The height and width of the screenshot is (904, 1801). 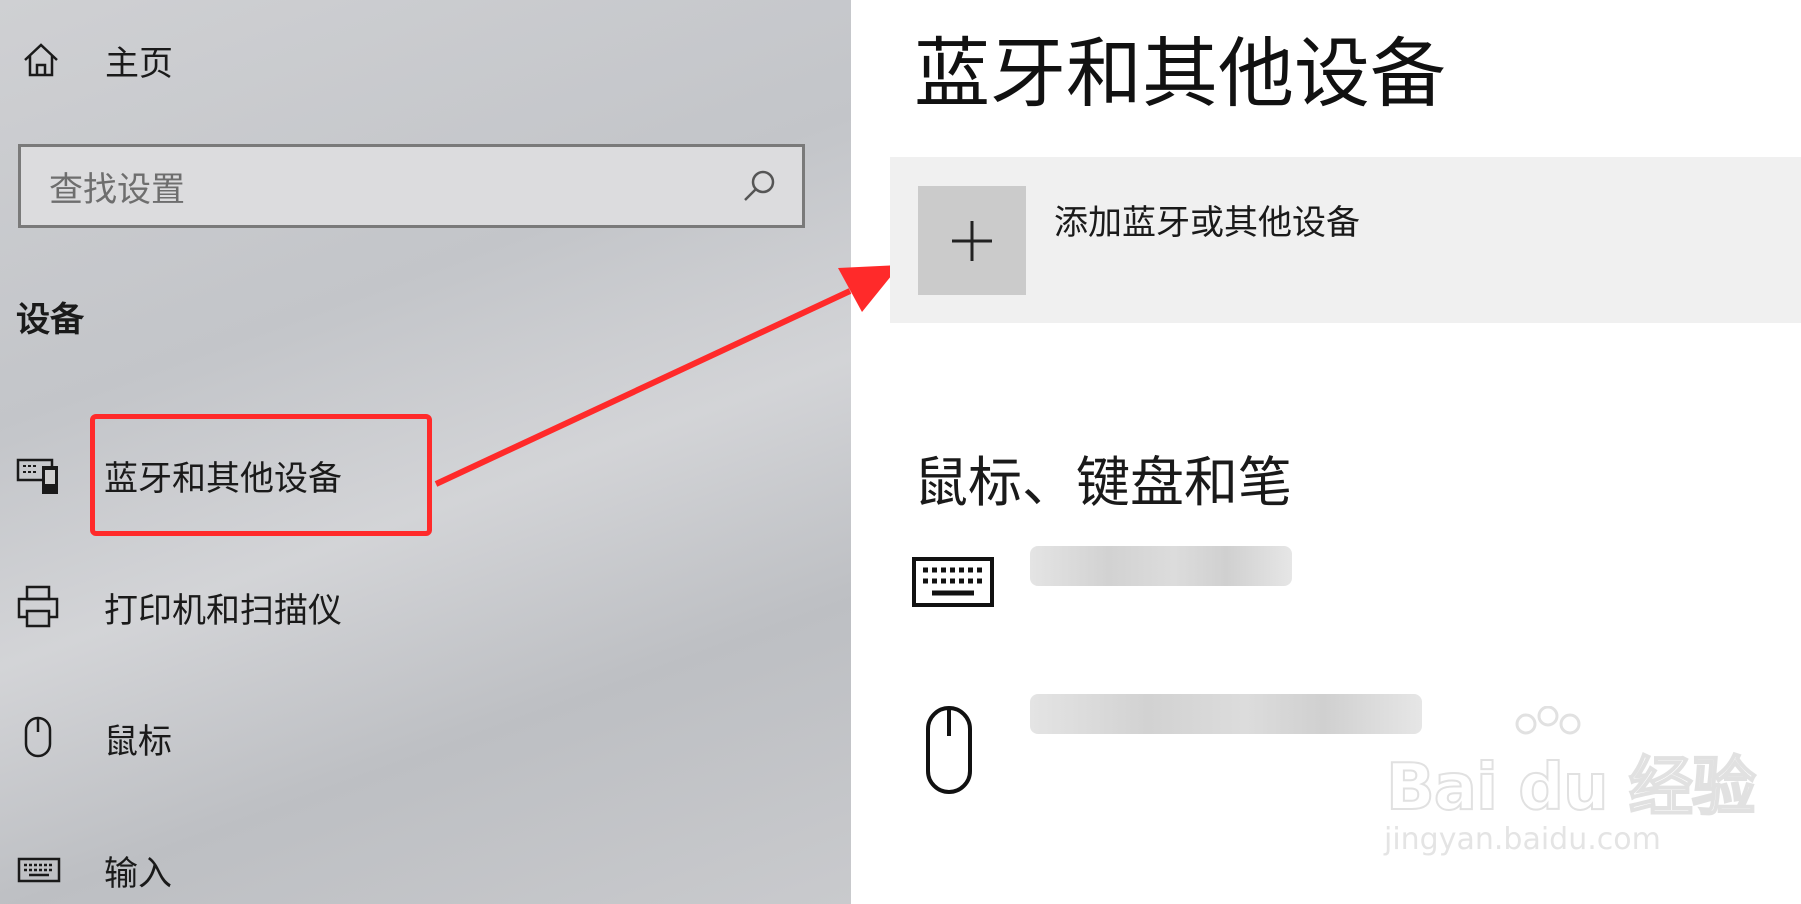 I want to click on watermark-brand: Bai du 经验, so click(x=1571, y=788).